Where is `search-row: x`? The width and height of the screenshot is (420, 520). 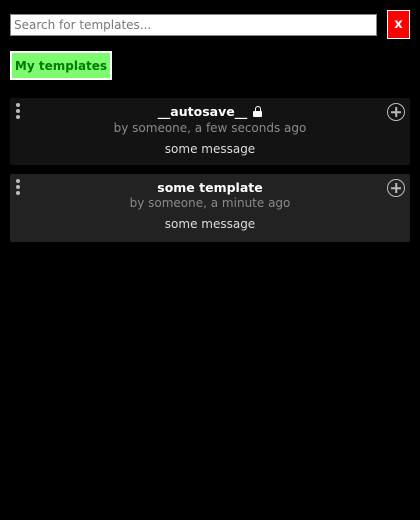 search-row: x is located at coordinates (210, 24).